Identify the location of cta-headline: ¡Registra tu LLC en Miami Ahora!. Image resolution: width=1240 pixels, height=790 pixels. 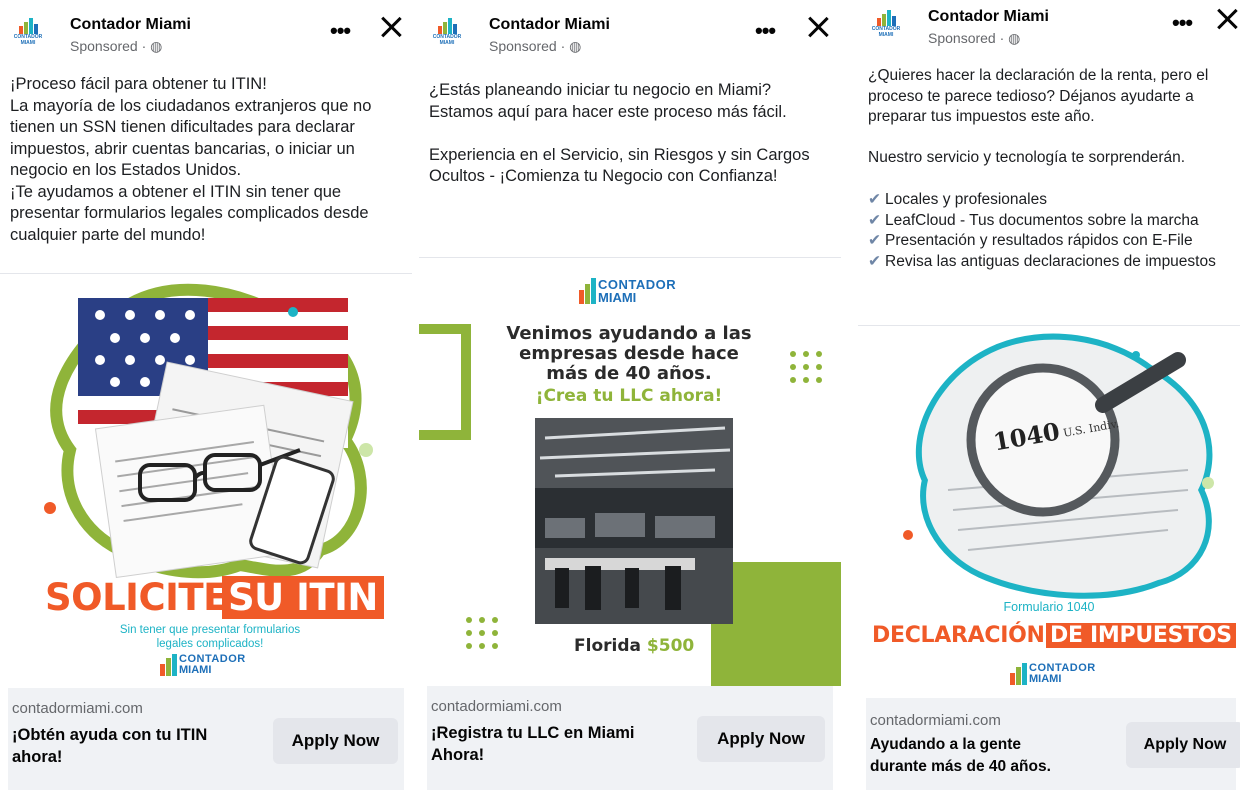
(533, 744).